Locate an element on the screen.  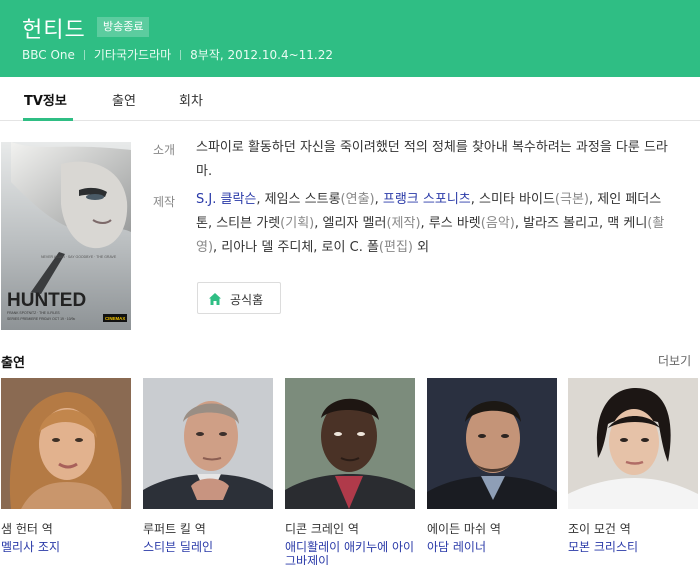
episodes-dates-label: 8부작, 2012.10.4~11.22 is located at coordinates (261, 55).